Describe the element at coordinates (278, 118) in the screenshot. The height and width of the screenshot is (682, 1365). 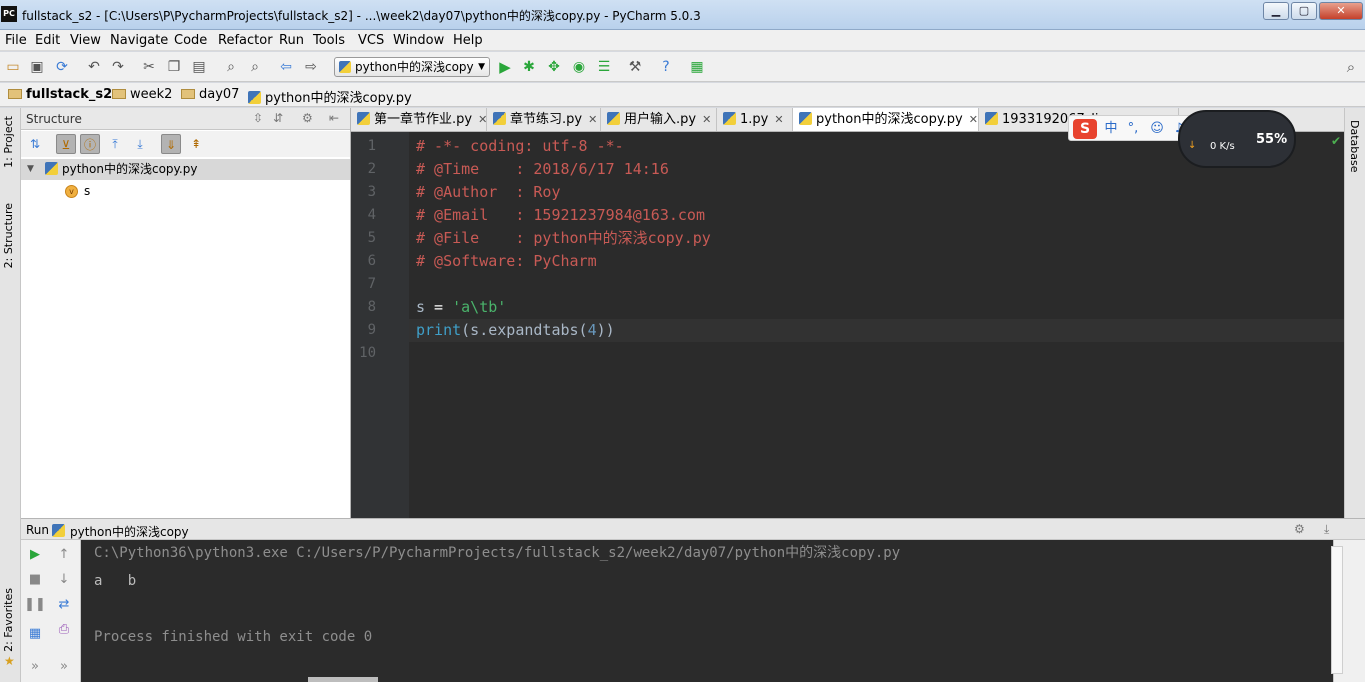
I see `collapse-icon: ⇵` at that location.